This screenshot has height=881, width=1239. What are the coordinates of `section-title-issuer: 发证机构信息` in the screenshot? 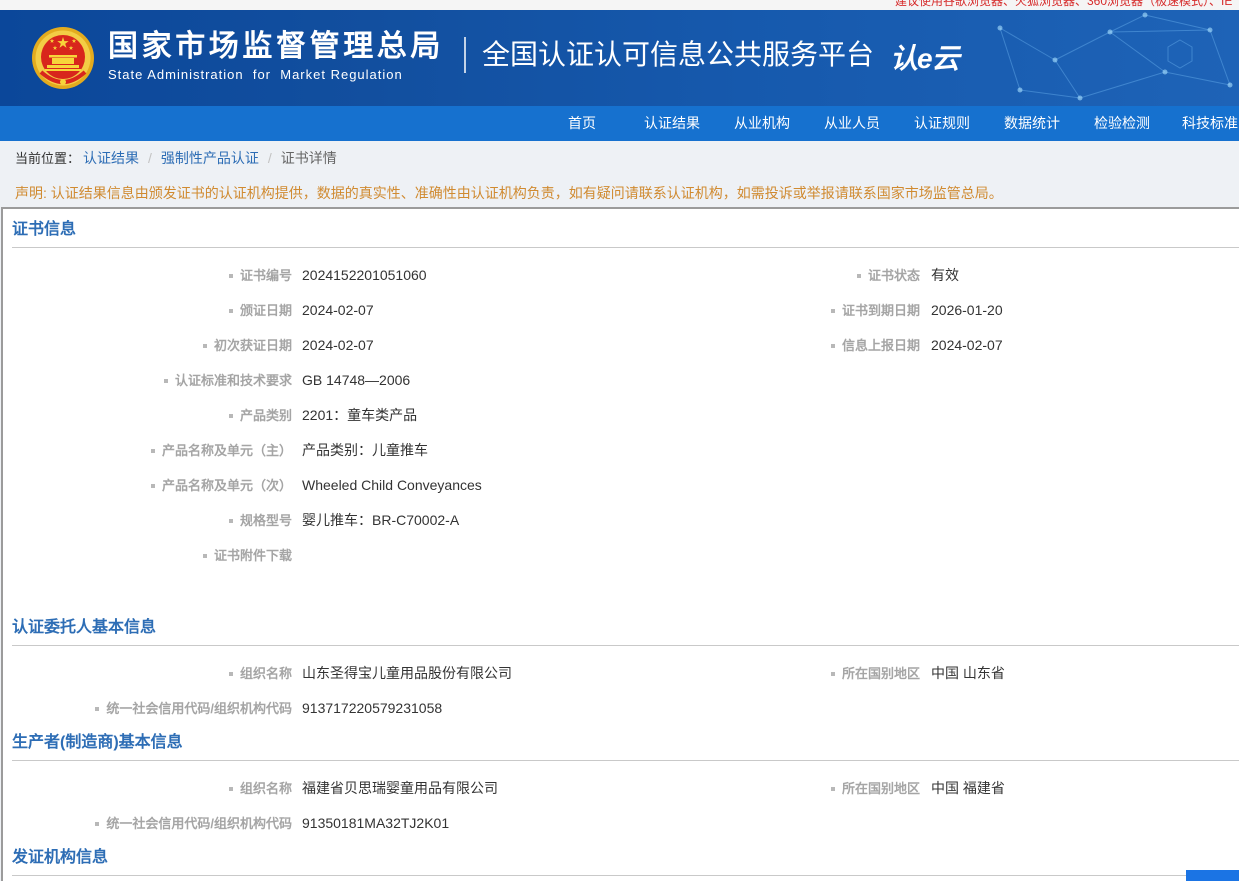 It's located at (625, 858).